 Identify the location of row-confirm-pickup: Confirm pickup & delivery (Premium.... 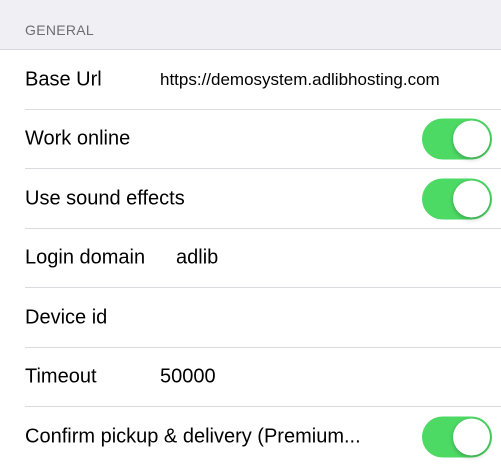
(250, 436).